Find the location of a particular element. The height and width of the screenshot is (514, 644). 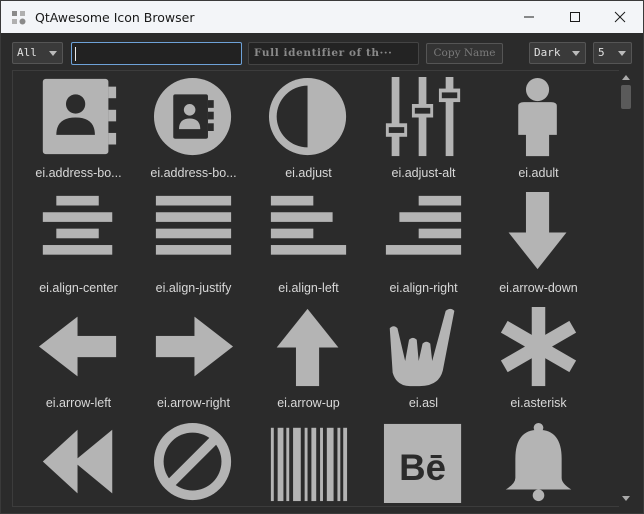

asterisk-icon is located at coordinates (538, 347).